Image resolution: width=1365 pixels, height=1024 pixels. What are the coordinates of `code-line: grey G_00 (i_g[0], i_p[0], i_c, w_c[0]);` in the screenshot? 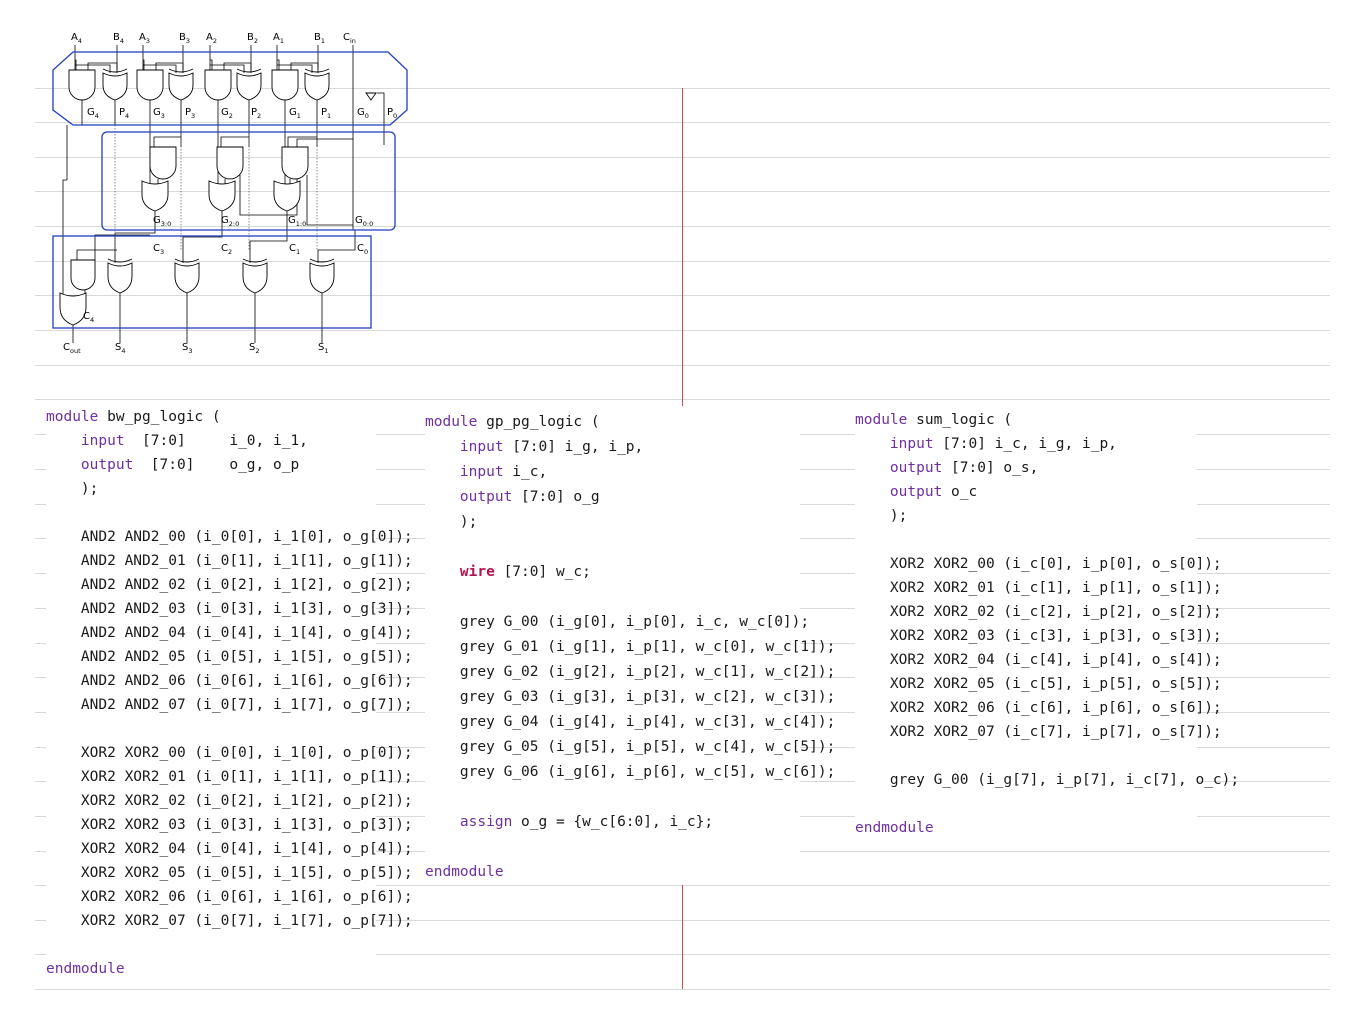 It's located at (617, 622).